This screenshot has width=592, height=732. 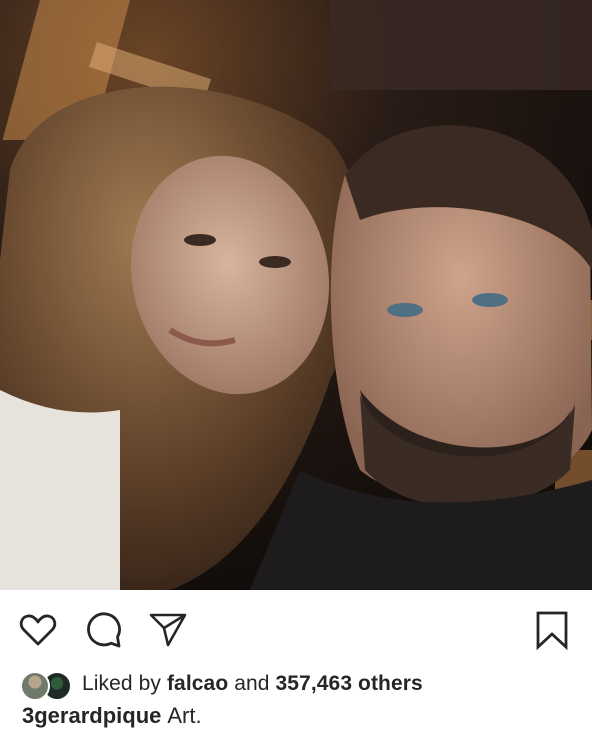 I want to click on like-heart-icon, so click(x=38, y=630).